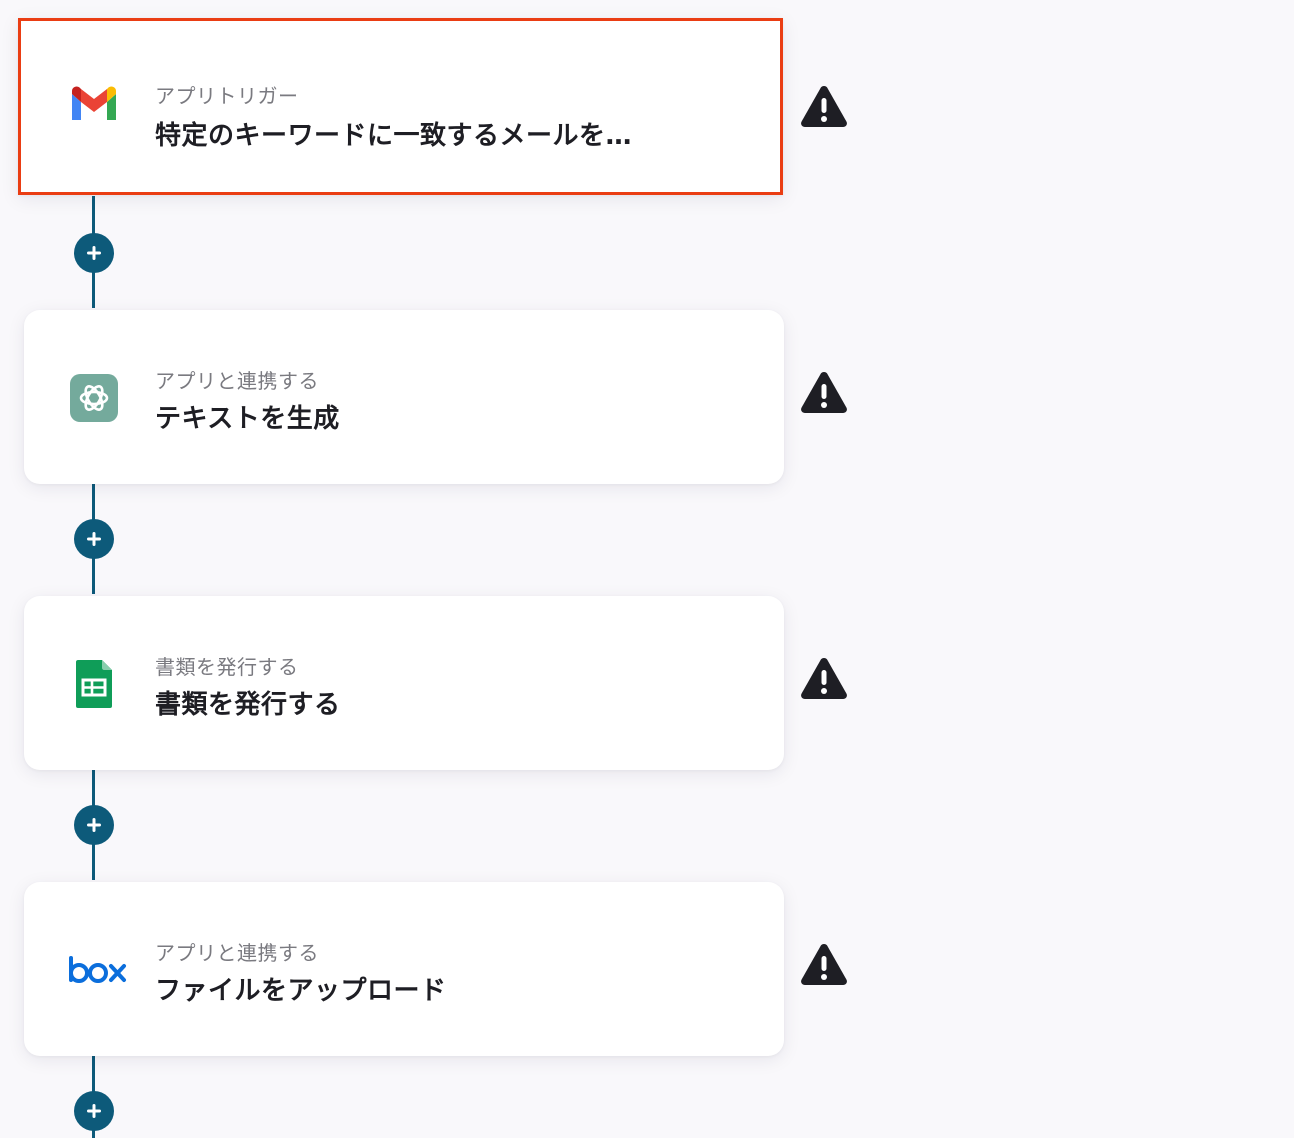 The image size is (1294, 1138). Describe the element at coordinates (94, 398) in the screenshot. I see `chatgpt-icon` at that location.